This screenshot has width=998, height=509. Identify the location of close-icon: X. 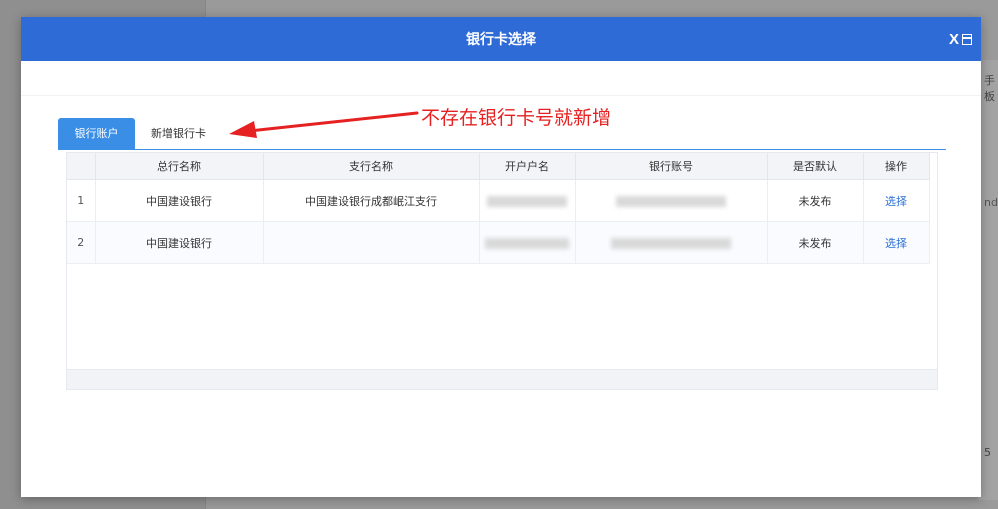
(954, 39).